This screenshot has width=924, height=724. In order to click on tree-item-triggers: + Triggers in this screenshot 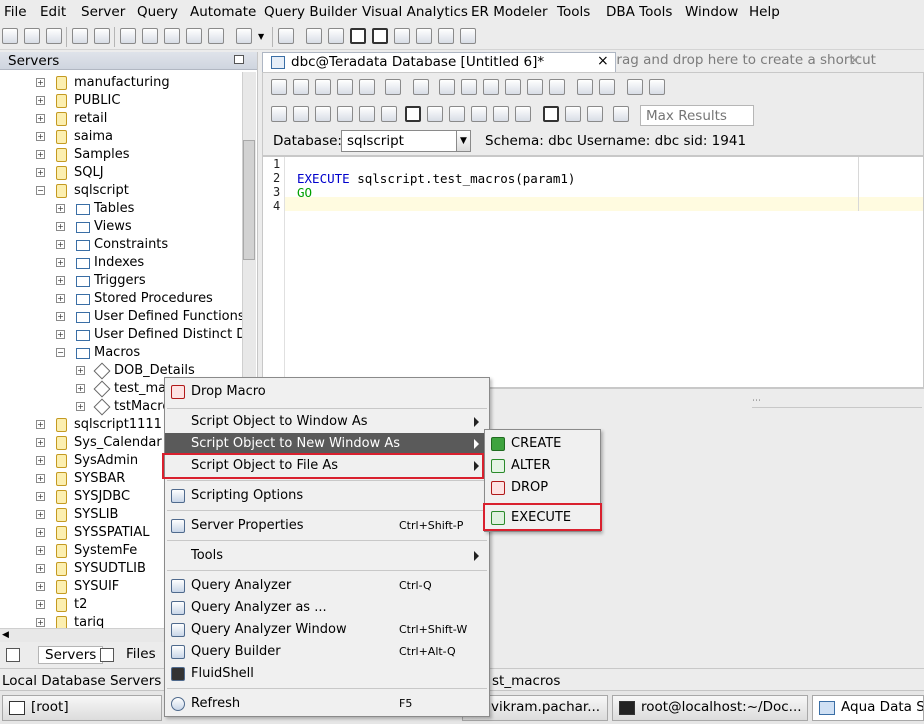, I will do `click(121, 281)`.